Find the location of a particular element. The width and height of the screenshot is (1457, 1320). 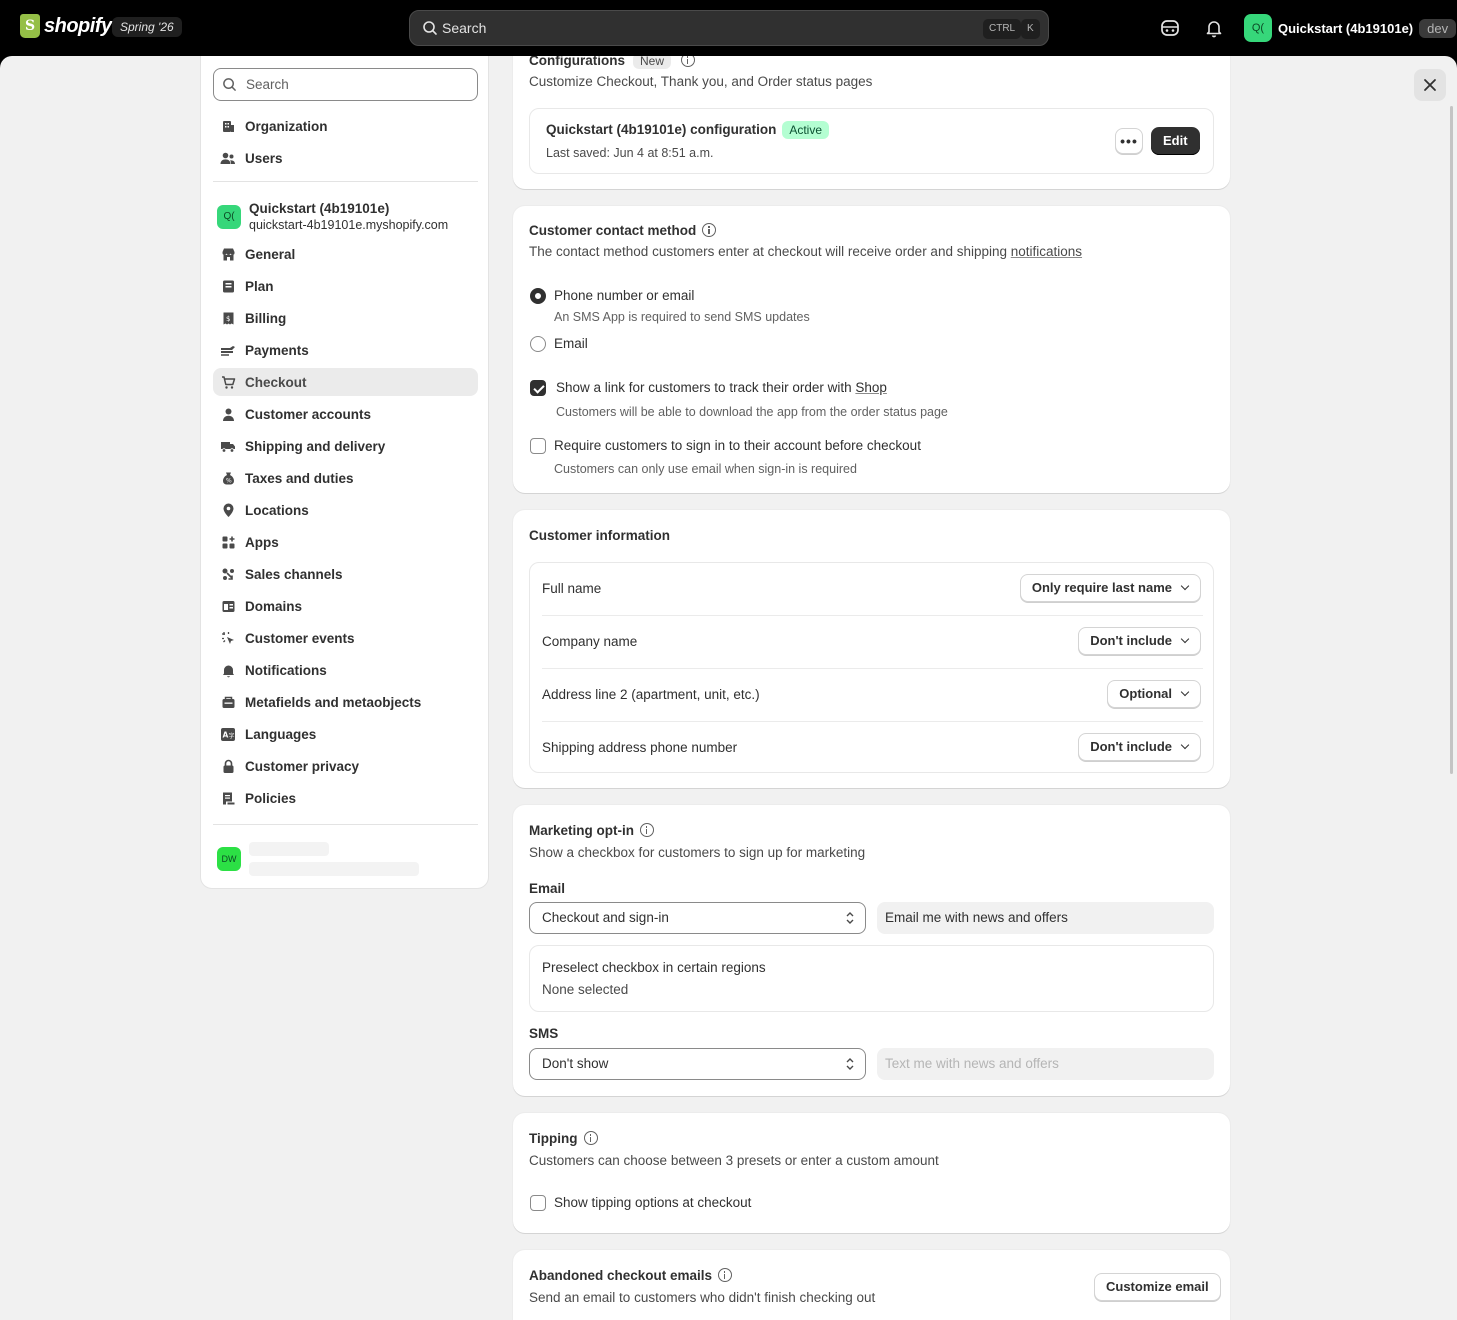

settings-search-input: Search is located at coordinates (345, 84).